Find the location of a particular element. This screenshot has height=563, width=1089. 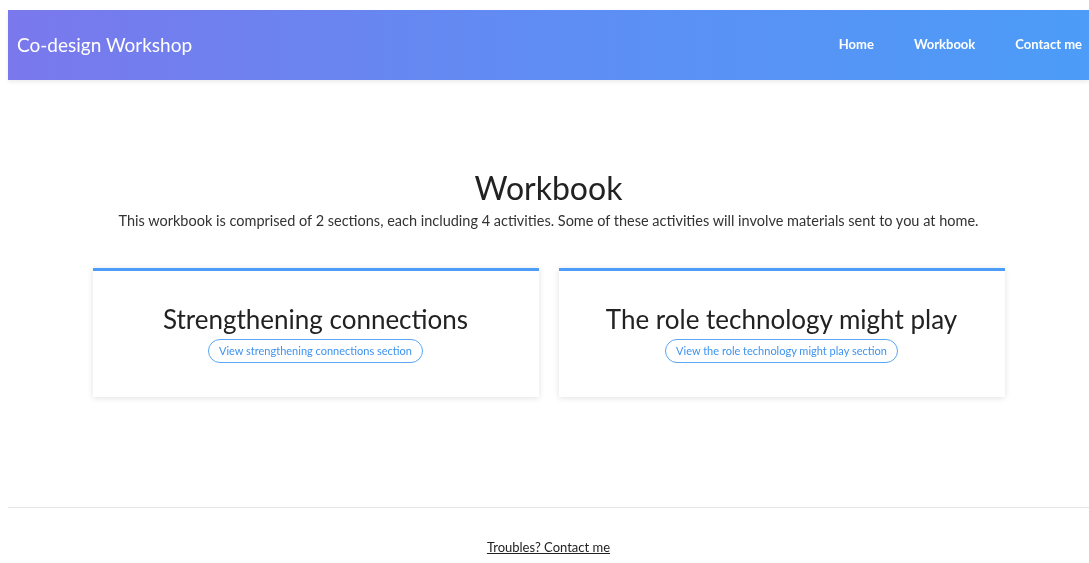

nav-link: Workbook is located at coordinates (944, 45).